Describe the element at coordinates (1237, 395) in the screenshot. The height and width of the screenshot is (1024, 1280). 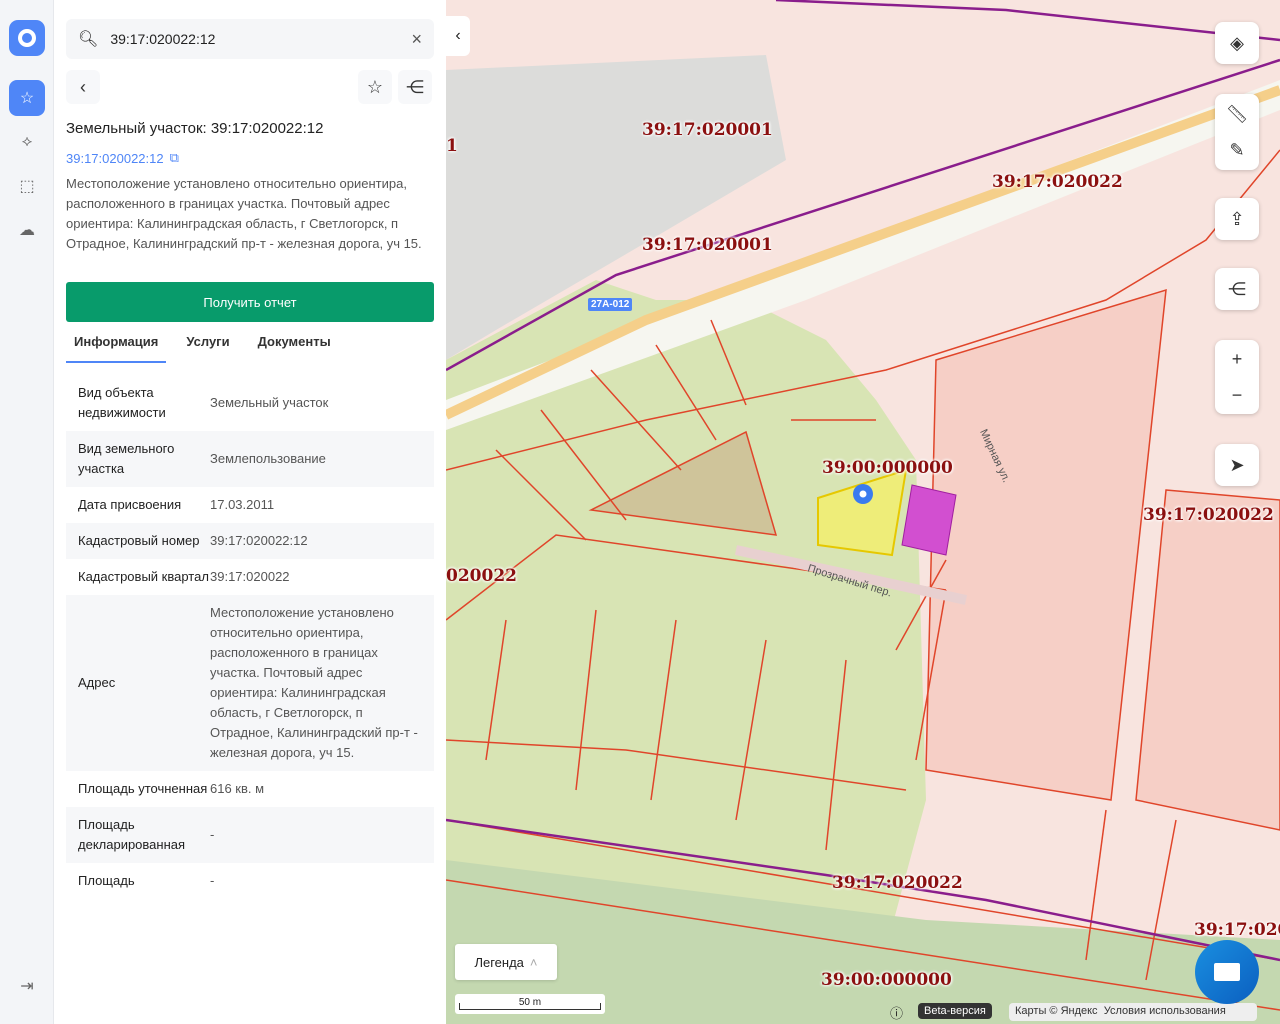
I see `zoom-out-icon: −` at that location.